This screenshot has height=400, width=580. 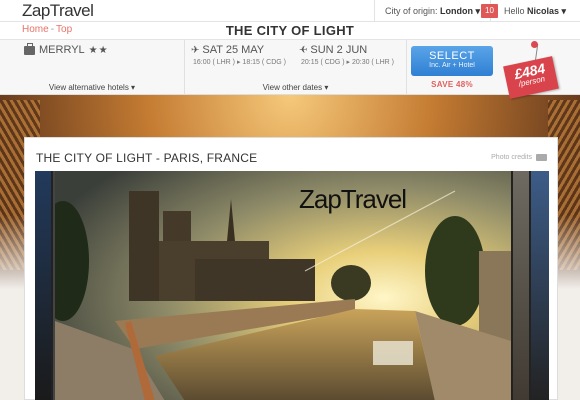 I want to click on watermark-logo: ZapTravel, so click(x=353, y=199).